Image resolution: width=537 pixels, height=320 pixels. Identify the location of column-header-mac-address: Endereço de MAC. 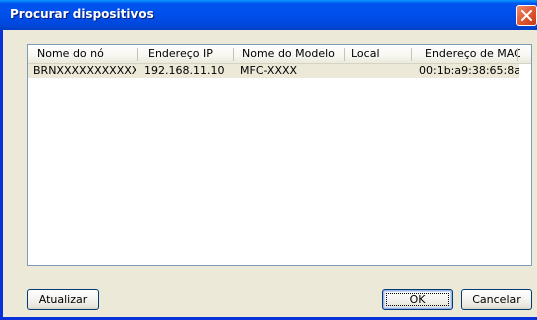
(472, 54).